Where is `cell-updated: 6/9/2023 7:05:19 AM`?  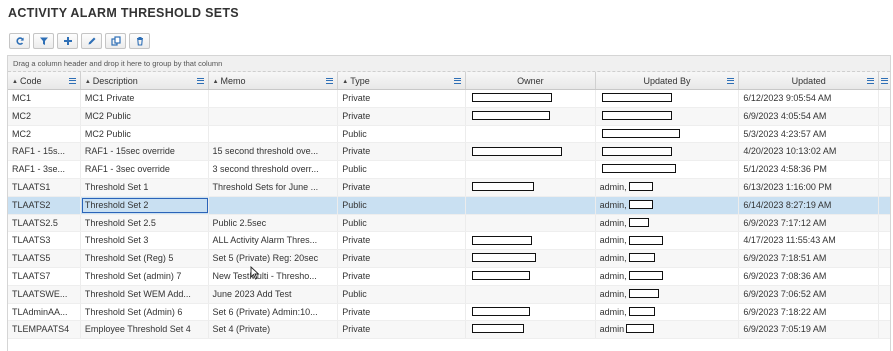
cell-updated: 6/9/2023 7:05:19 AM is located at coordinates (809, 330).